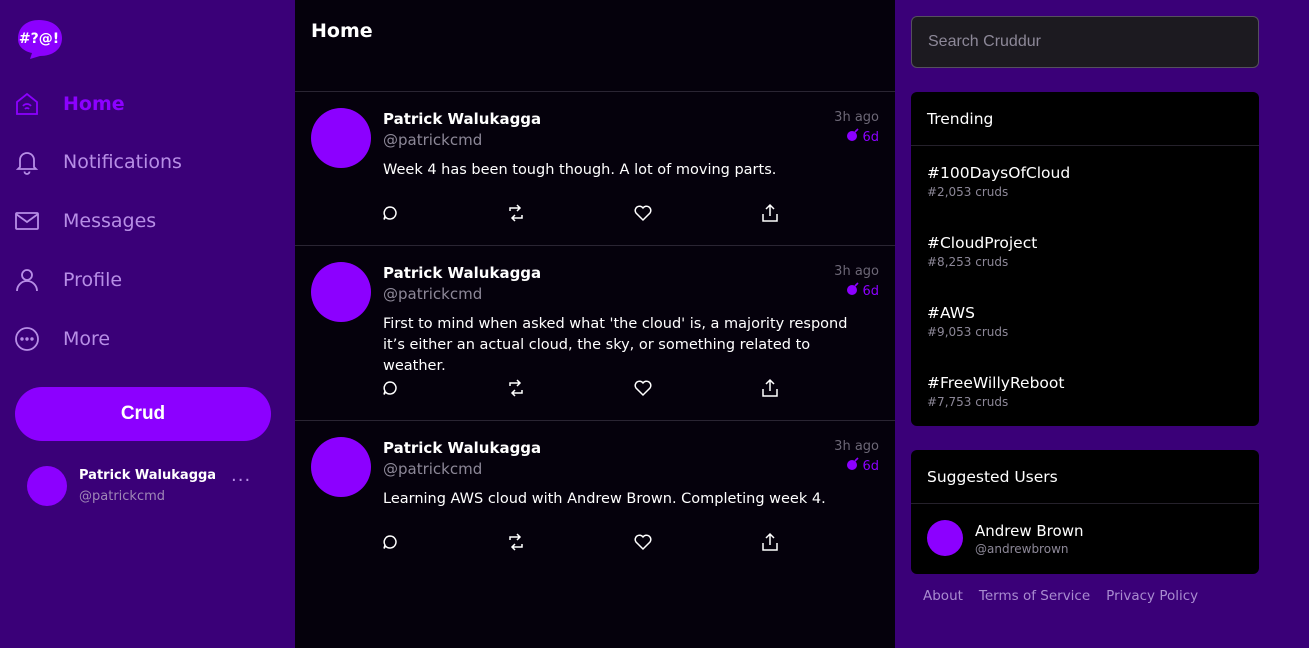 The image size is (1309, 648). Describe the element at coordinates (143, 414) in the screenshot. I see `crud-button: Crud` at that location.